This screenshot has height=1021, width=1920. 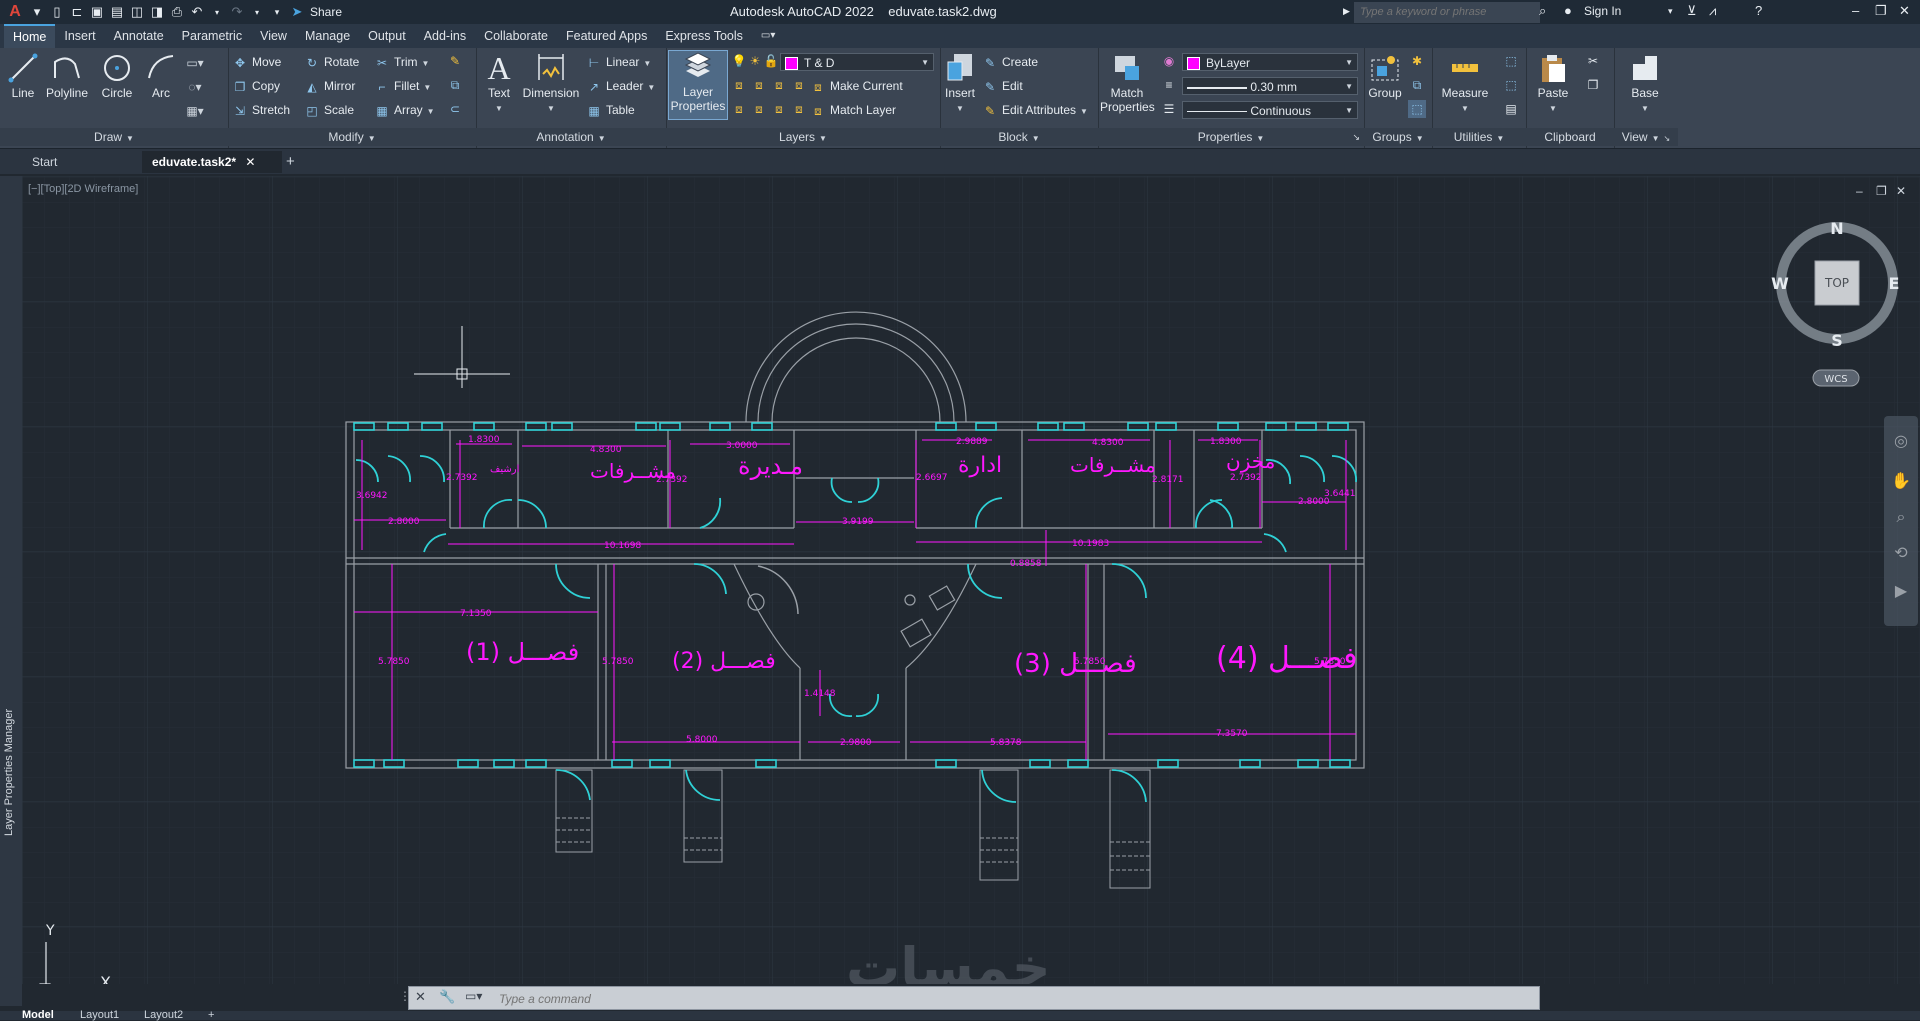 What do you see at coordinates (114, 137) in the screenshot?
I see `draw-panel-title: Draw ▼` at bounding box center [114, 137].